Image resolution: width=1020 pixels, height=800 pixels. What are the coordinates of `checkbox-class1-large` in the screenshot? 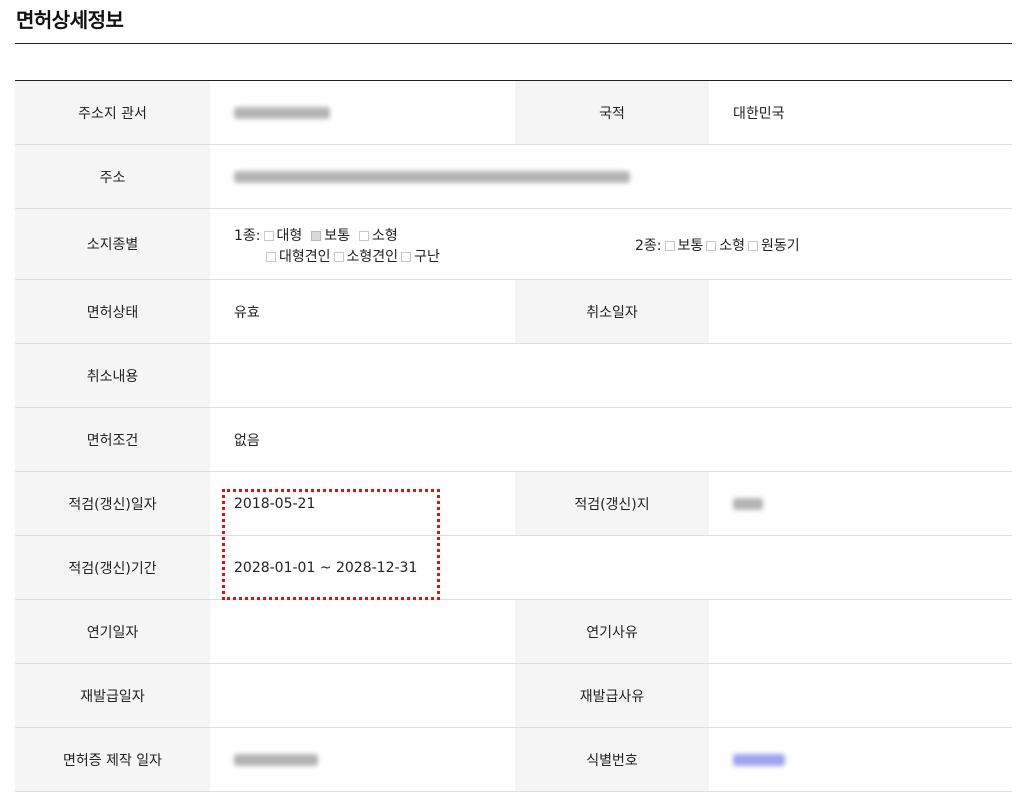 It's located at (268, 236).